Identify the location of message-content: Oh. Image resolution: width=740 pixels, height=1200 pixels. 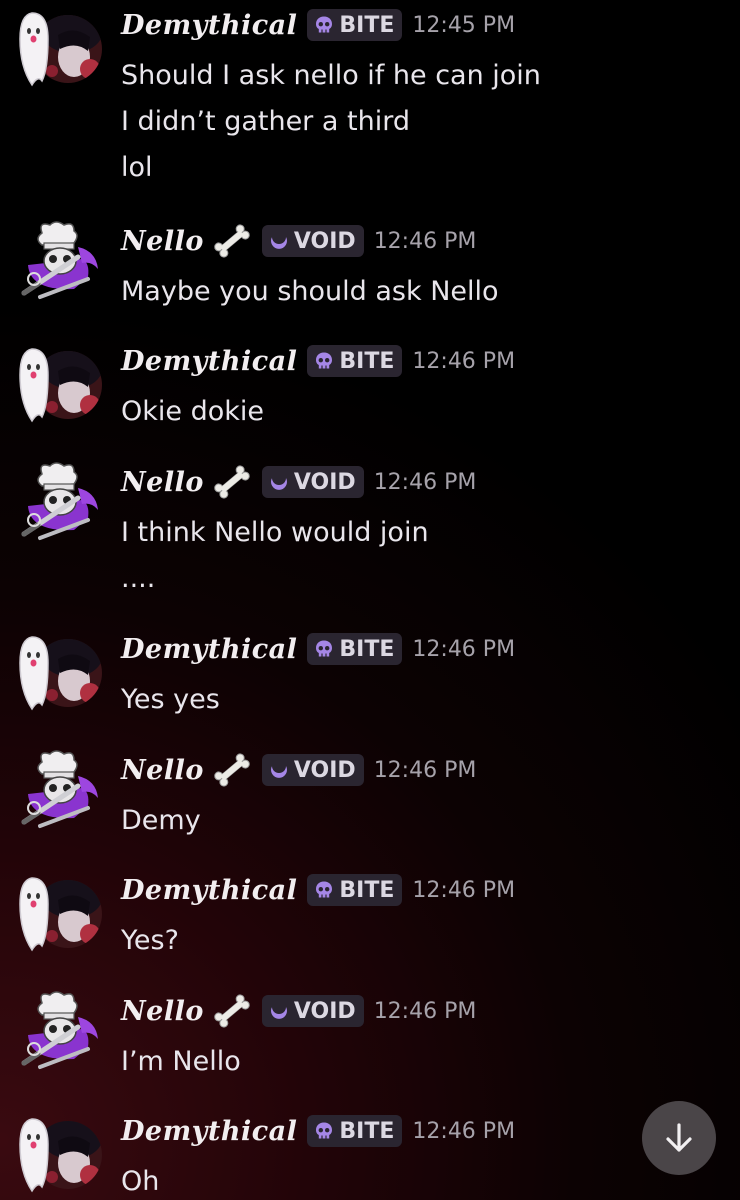
(140, 1179).